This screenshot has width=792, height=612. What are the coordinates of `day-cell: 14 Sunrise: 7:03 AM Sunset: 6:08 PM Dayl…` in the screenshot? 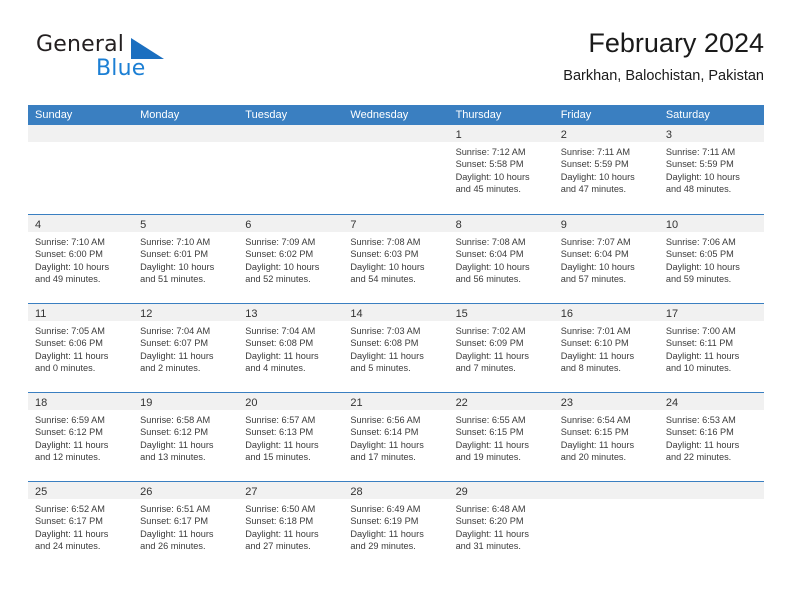 It's located at (396, 348).